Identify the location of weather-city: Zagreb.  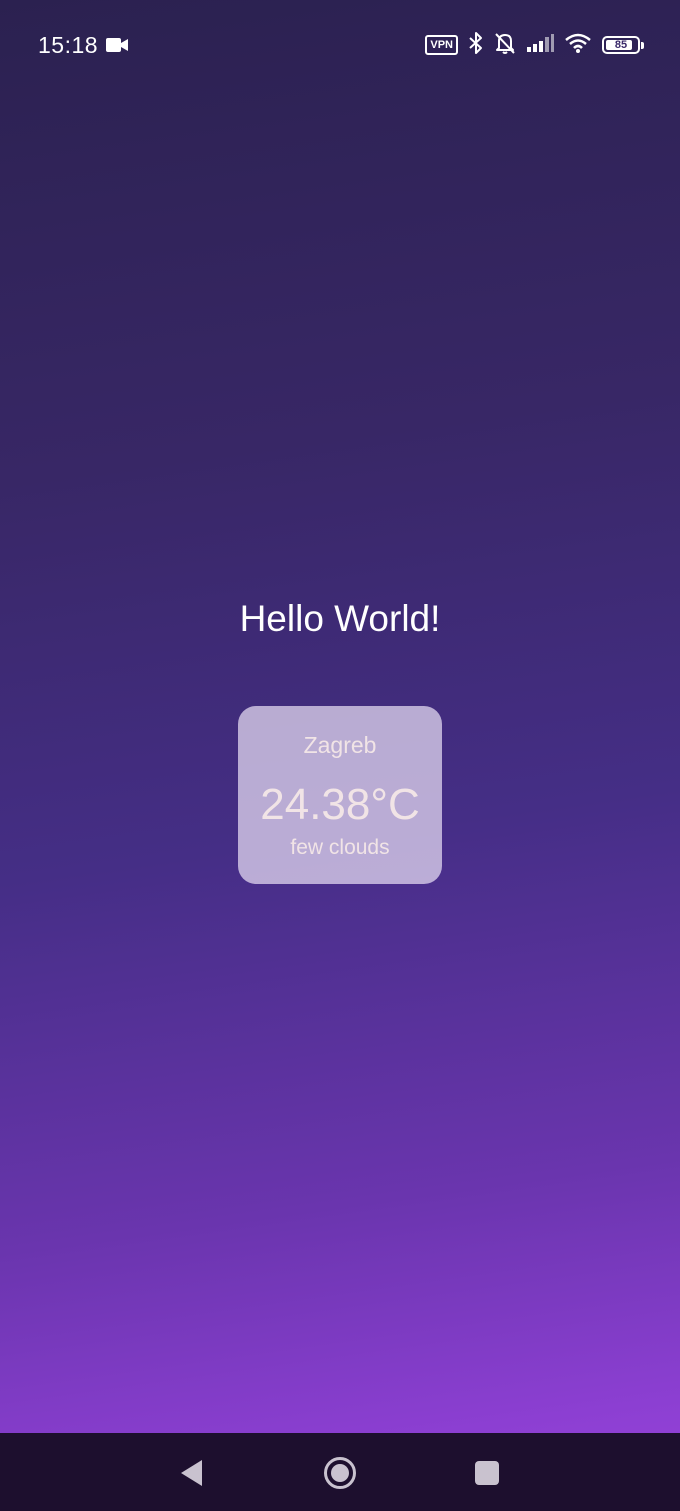
(340, 745).